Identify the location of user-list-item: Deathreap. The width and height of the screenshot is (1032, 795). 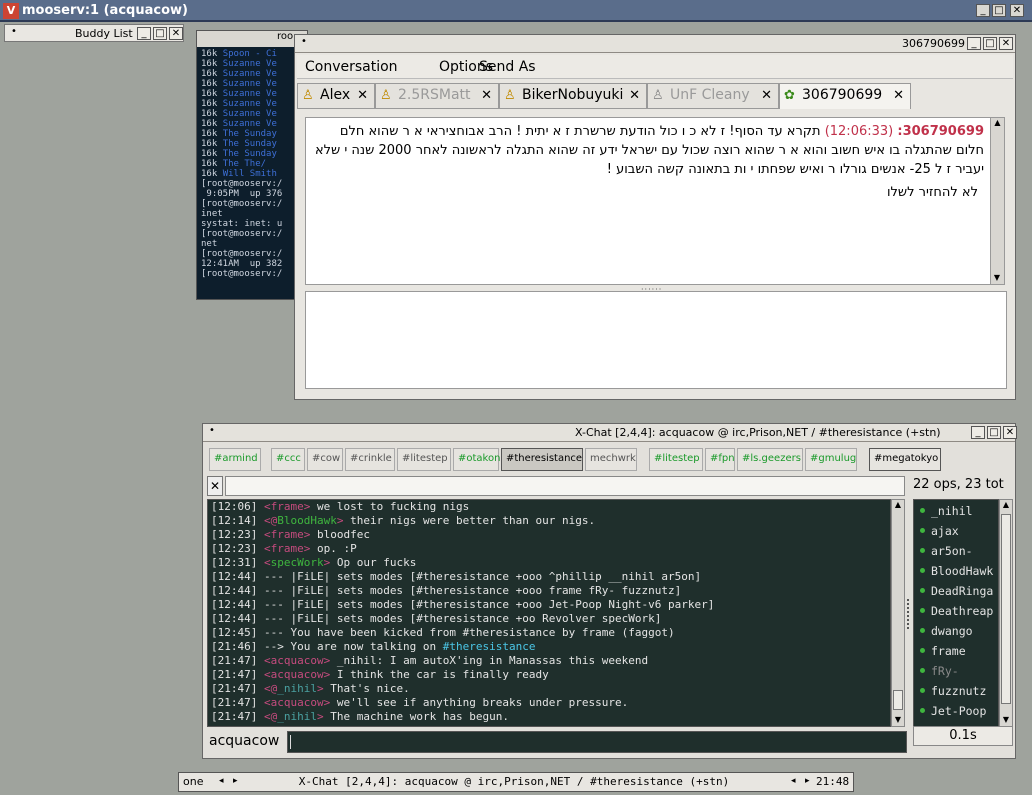
(956, 610).